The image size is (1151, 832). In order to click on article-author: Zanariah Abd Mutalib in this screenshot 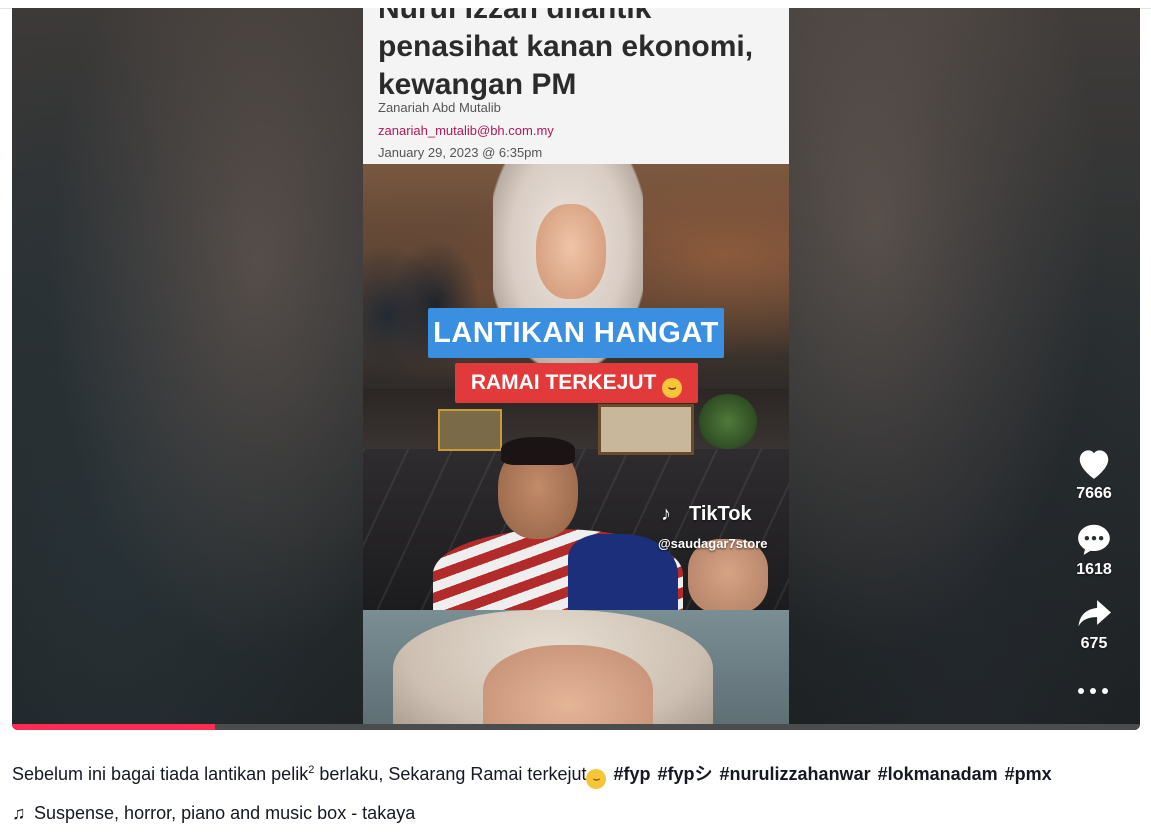, I will do `click(439, 107)`.